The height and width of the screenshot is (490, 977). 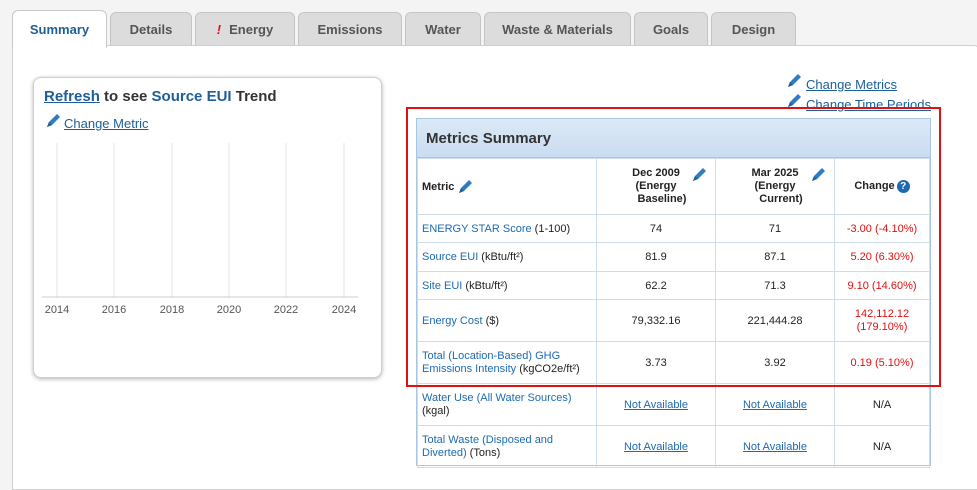 What do you see at coordinates (874, 186) in the screenshot?
I see `change-header-label: Change` at bounding box center [874, 186].